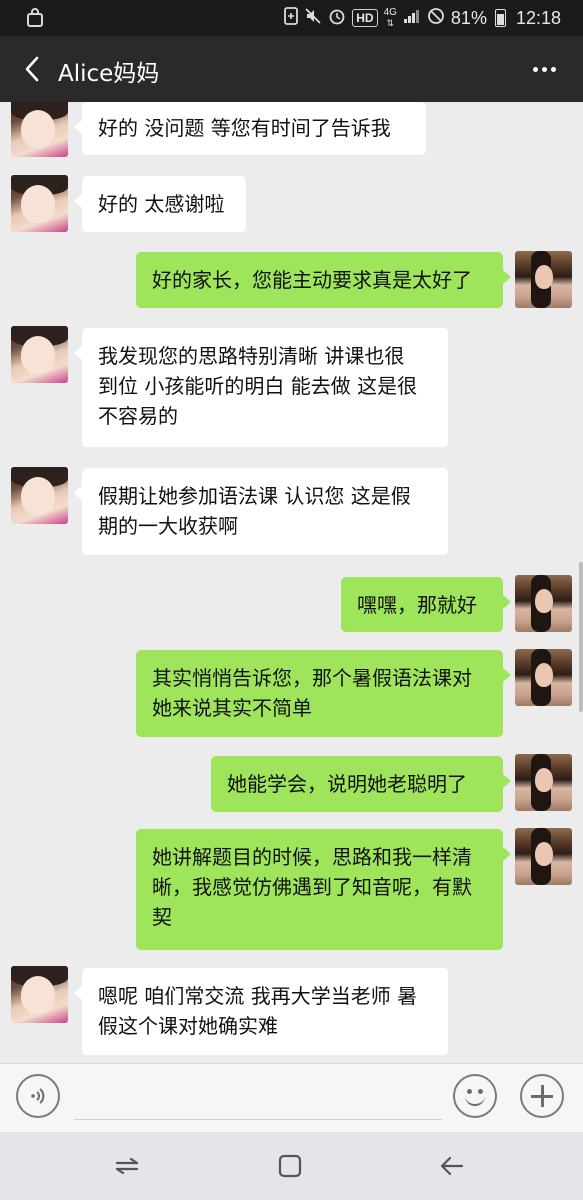  I want to click on message-text: 好的家长，您能主动要求真是太好了, so click(312, 280).